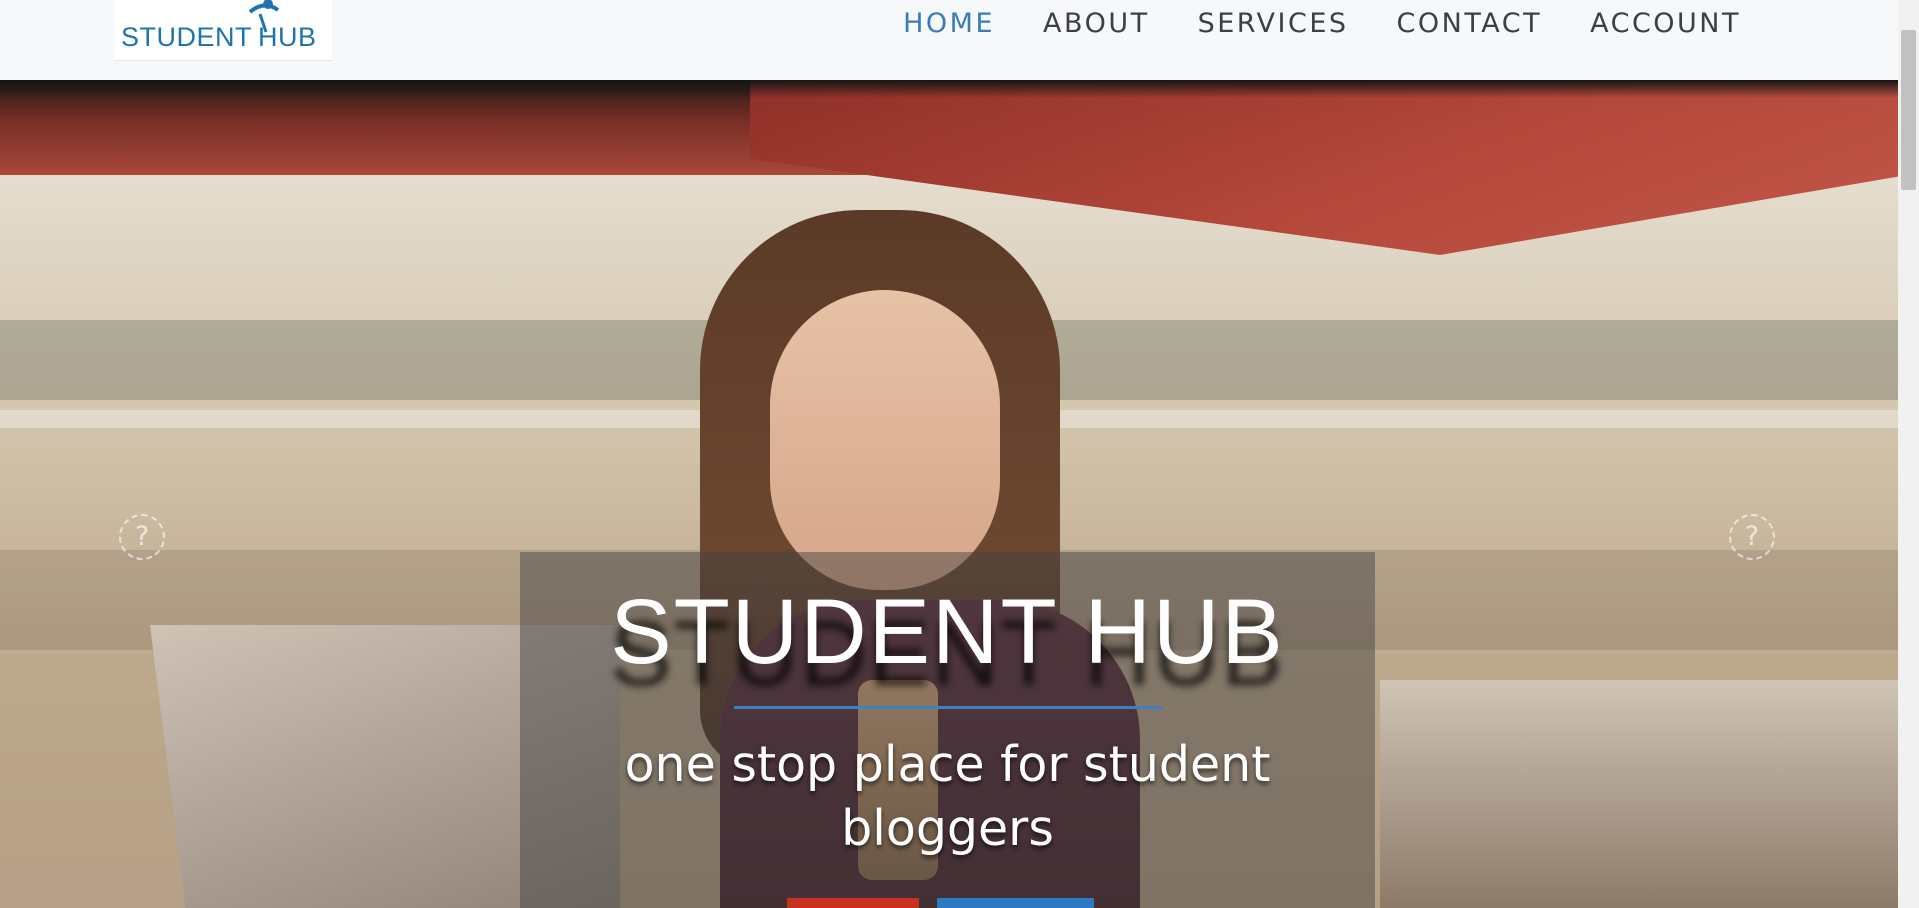 This screenshot has height=908, width=1919. I want to click on hero-button-secondary, so click(1015, 903).